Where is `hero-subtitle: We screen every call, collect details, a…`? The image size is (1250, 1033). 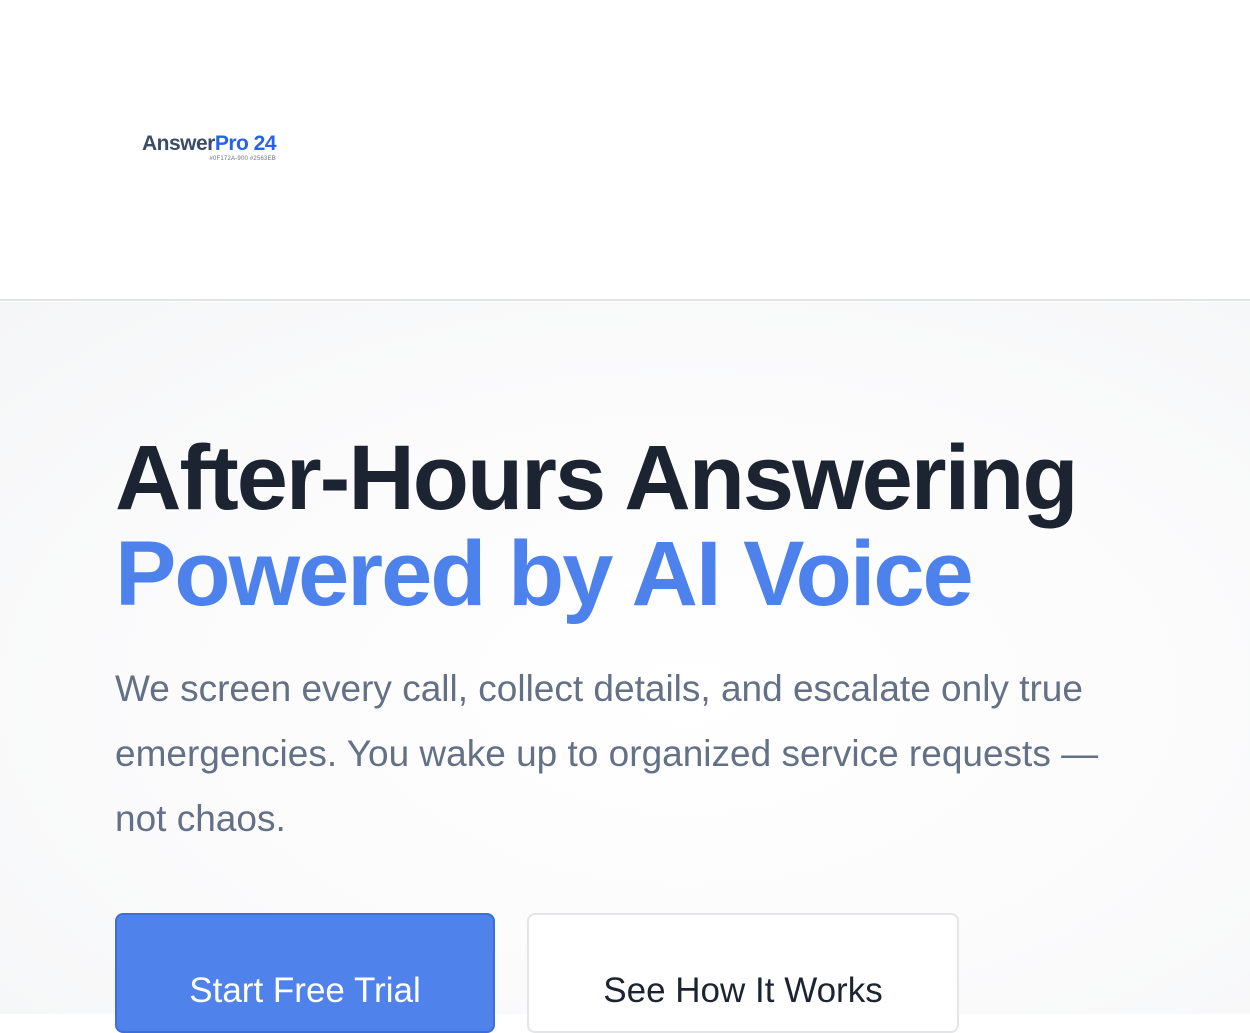 hero-subtitle: We screen every call, collect details, a… is located at coordinates (607, 753).